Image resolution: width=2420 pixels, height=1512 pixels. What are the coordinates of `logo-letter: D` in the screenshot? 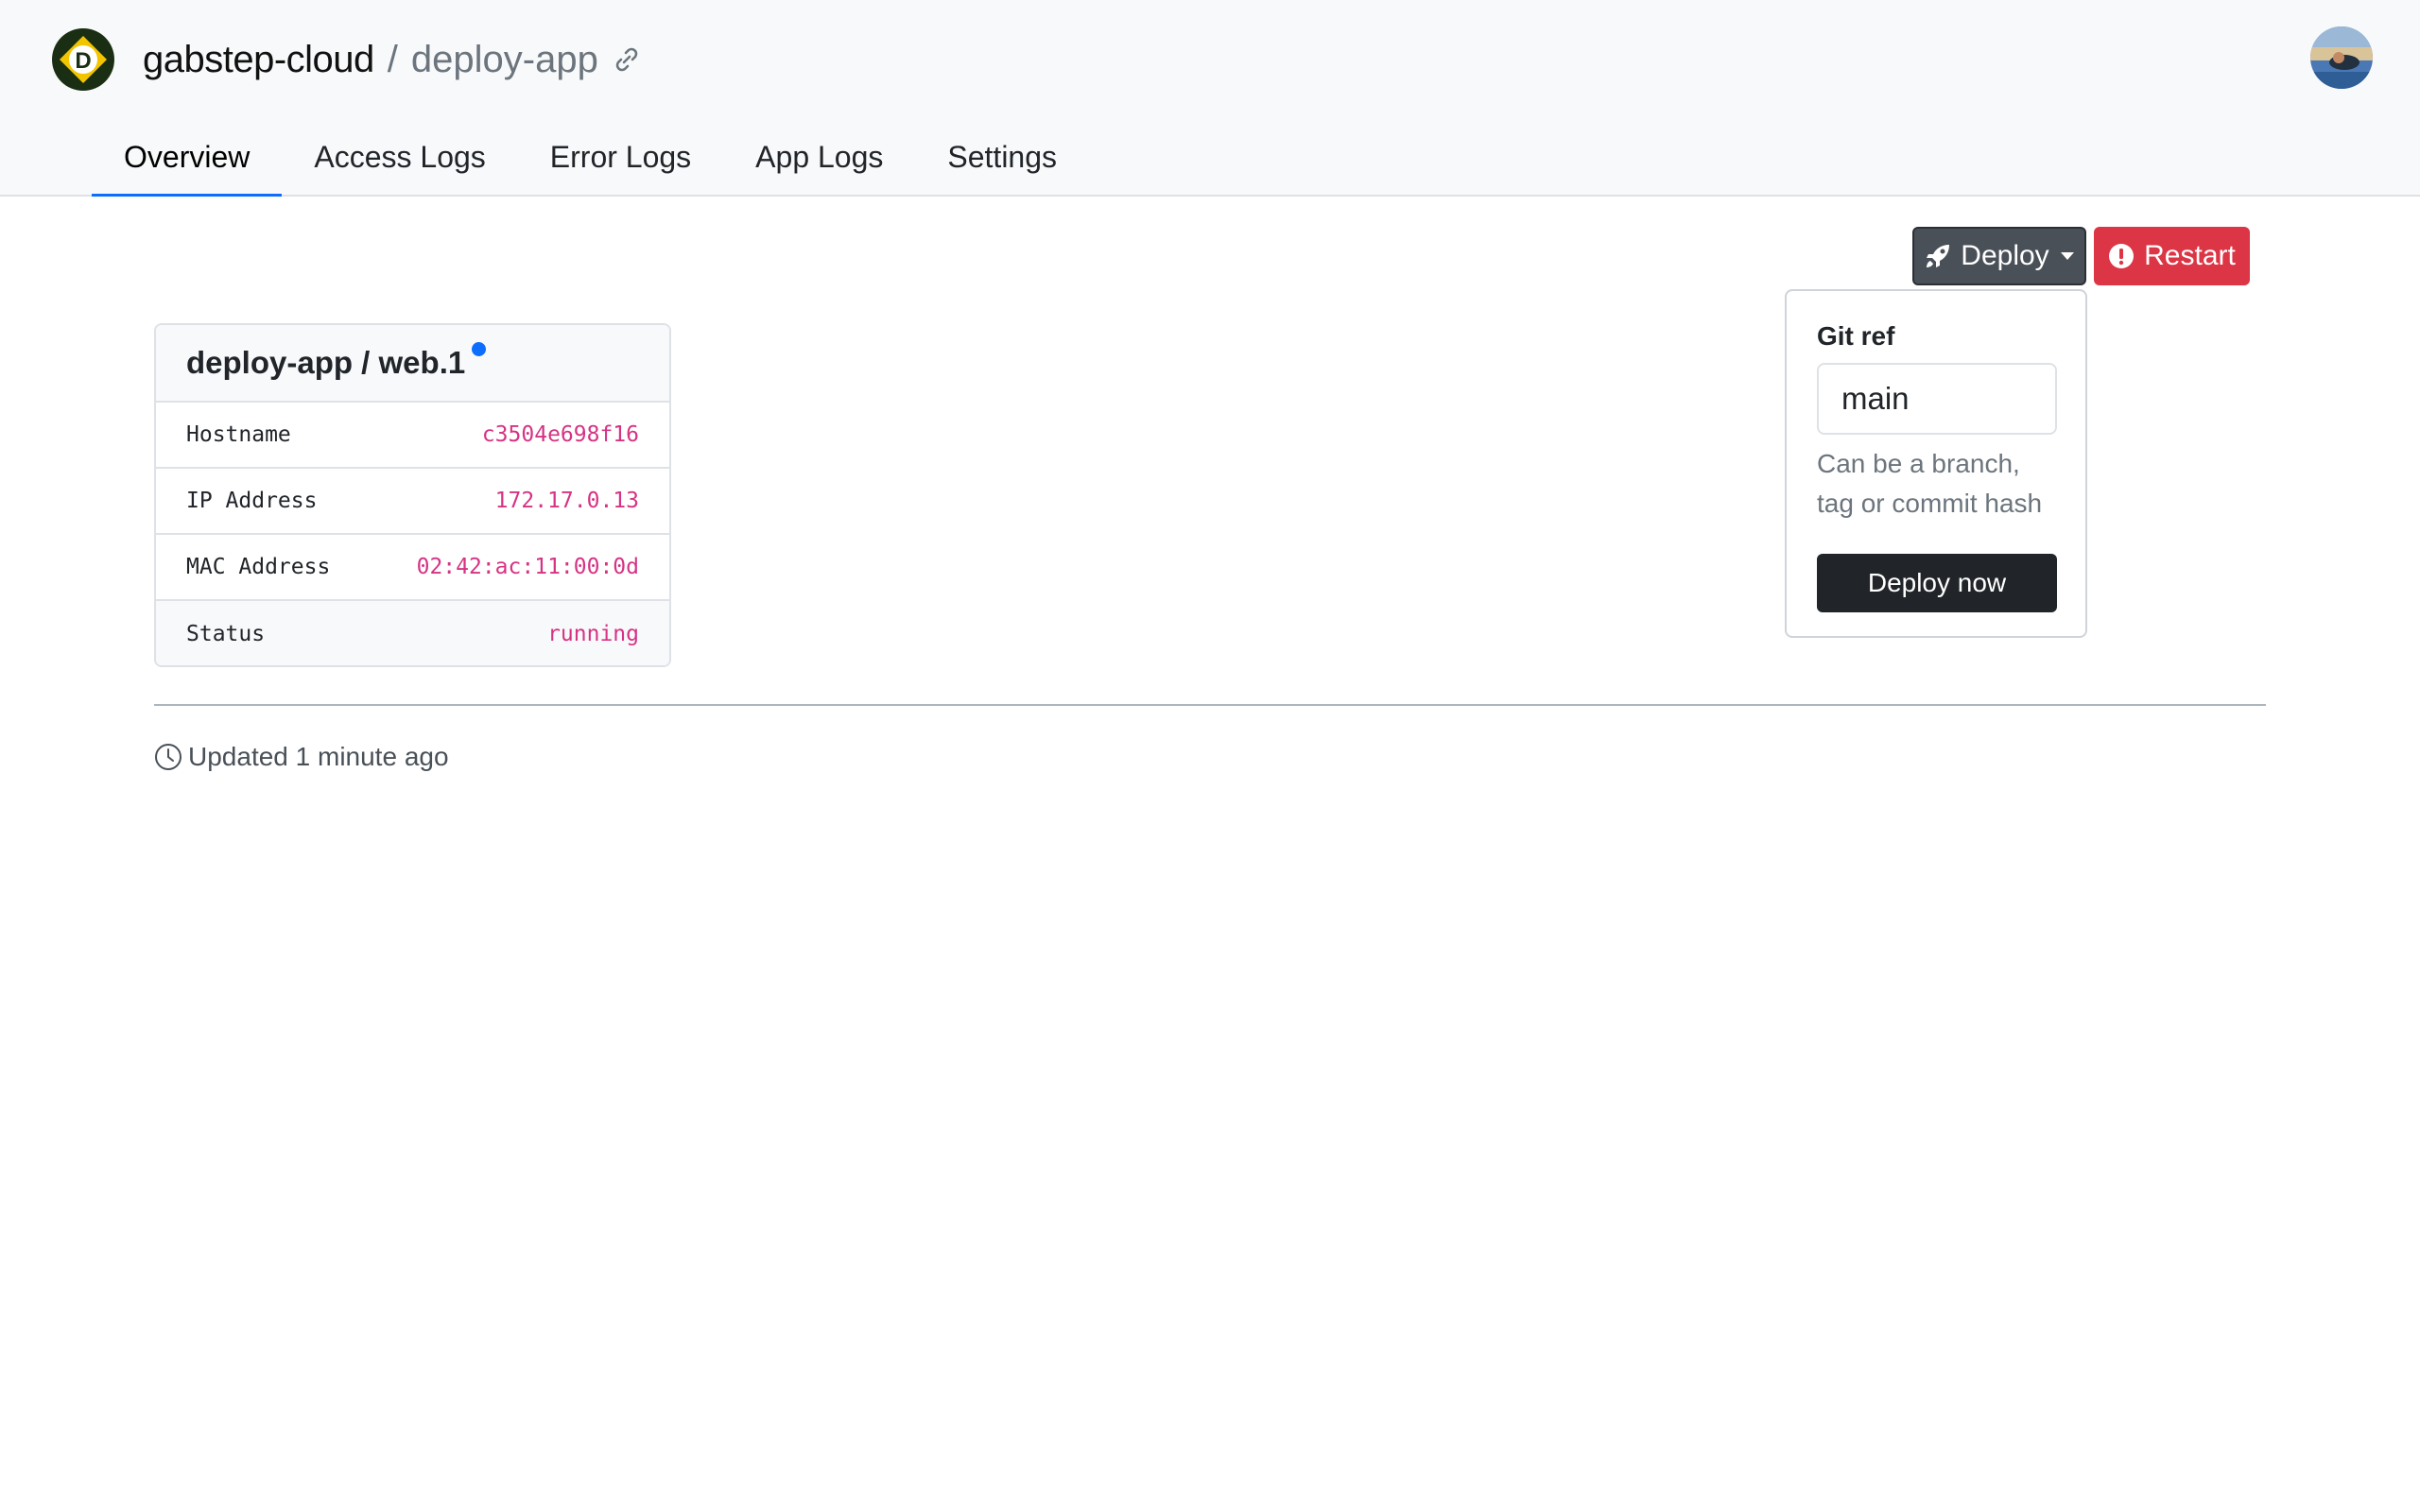 It's located at (83, 61).